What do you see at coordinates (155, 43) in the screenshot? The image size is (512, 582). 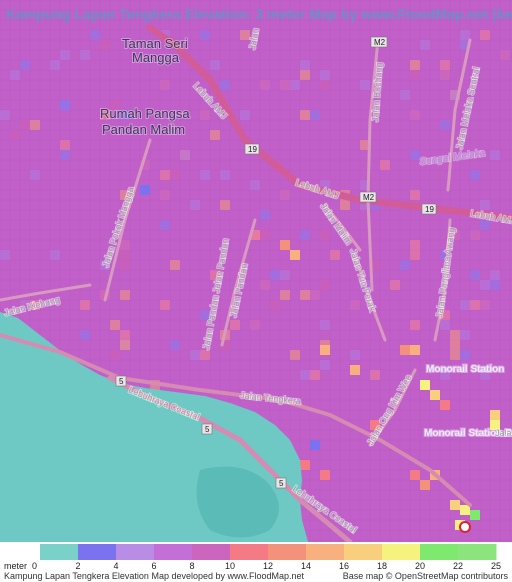 I see `place-taman-seri: Taman Seri` at bounding box center [155, 43].